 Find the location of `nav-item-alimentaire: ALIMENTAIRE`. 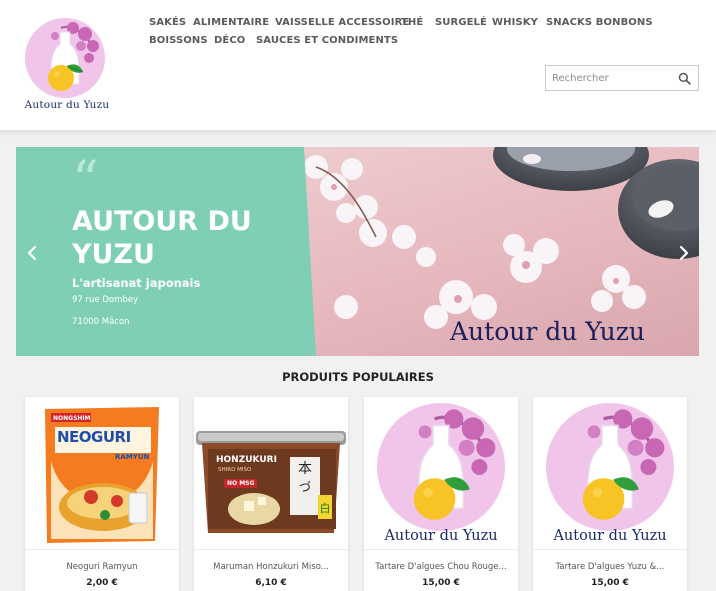

nav-item-alimentaire: ALIMENTAIRE is located at coordinates (231, 22).